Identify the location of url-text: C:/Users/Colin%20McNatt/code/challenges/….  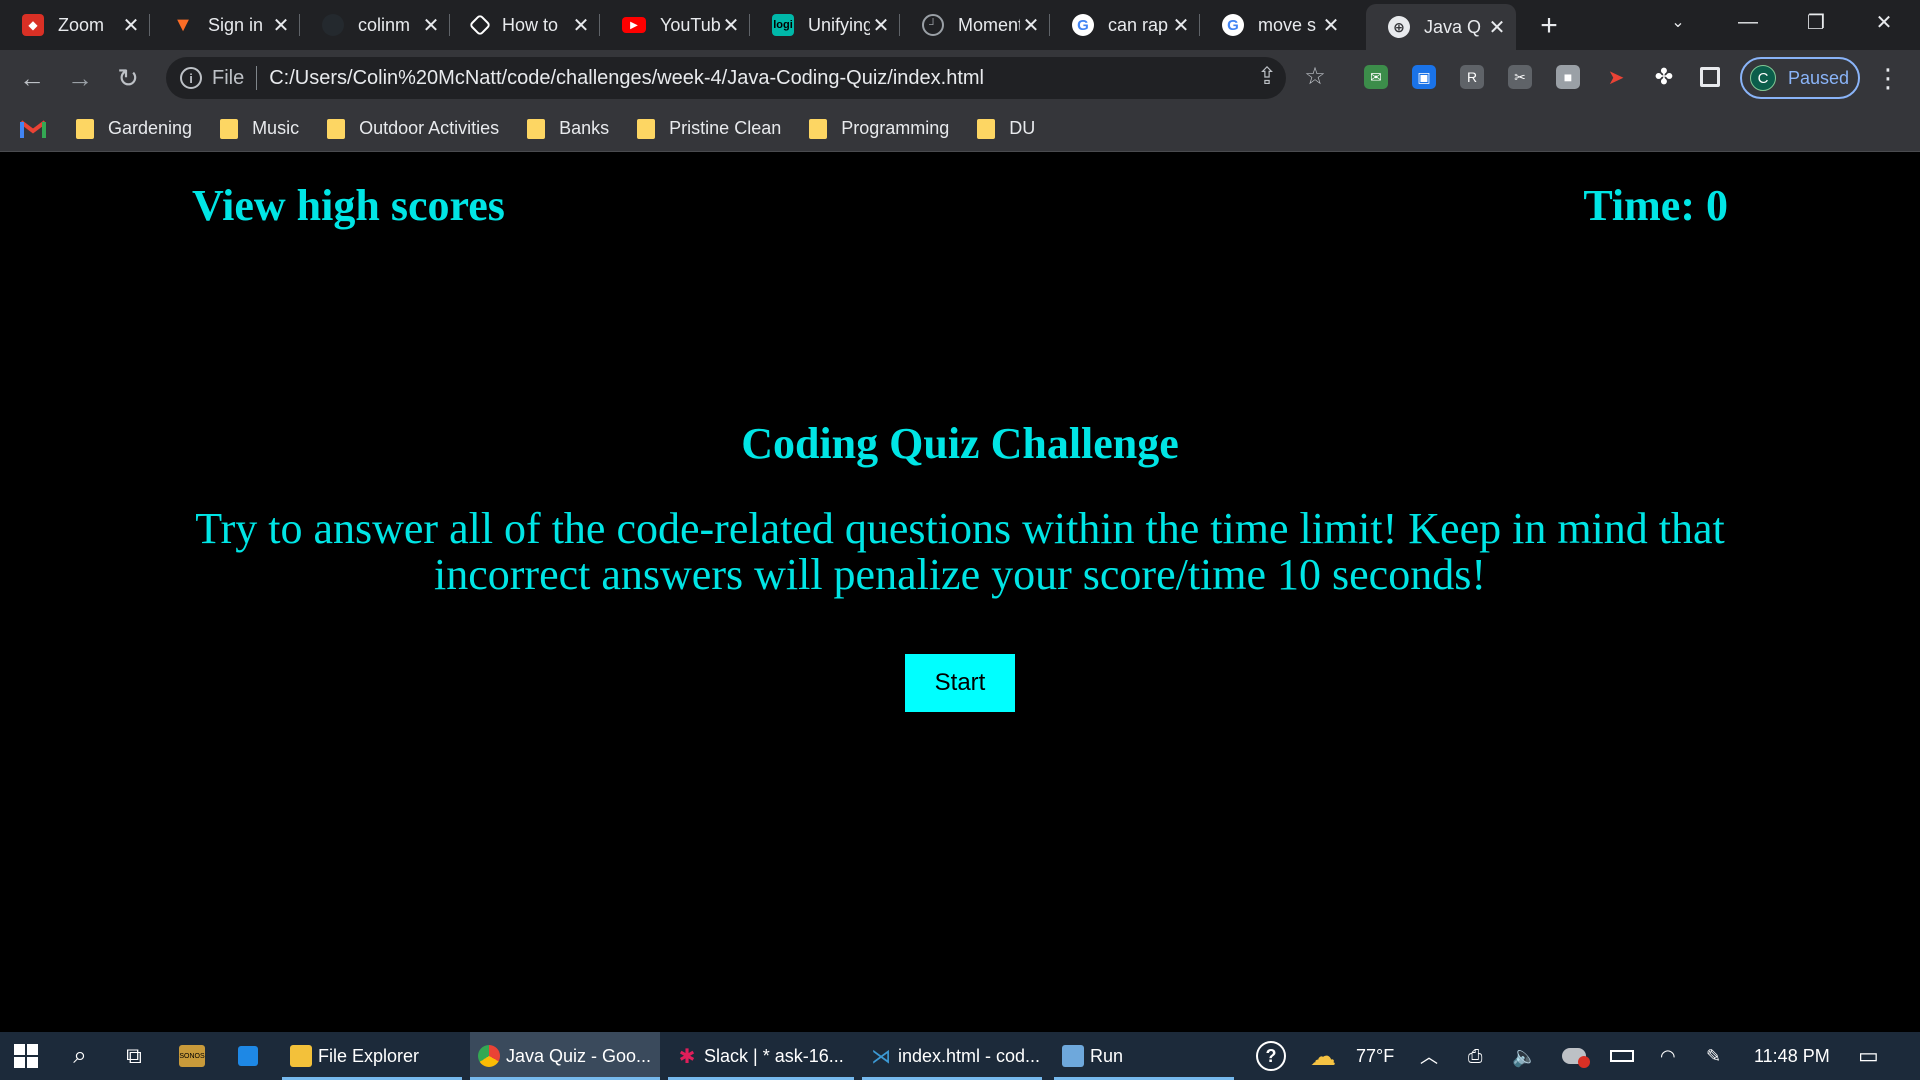
(626, 78).